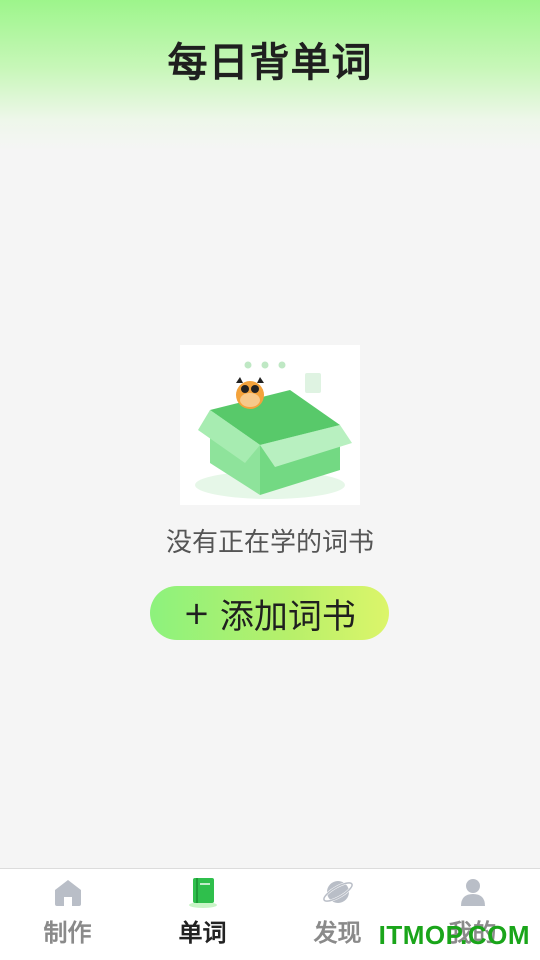 The width and height of the screenshot is (540, 960). I want to click on tab-make: 制作, so click(67, 914).